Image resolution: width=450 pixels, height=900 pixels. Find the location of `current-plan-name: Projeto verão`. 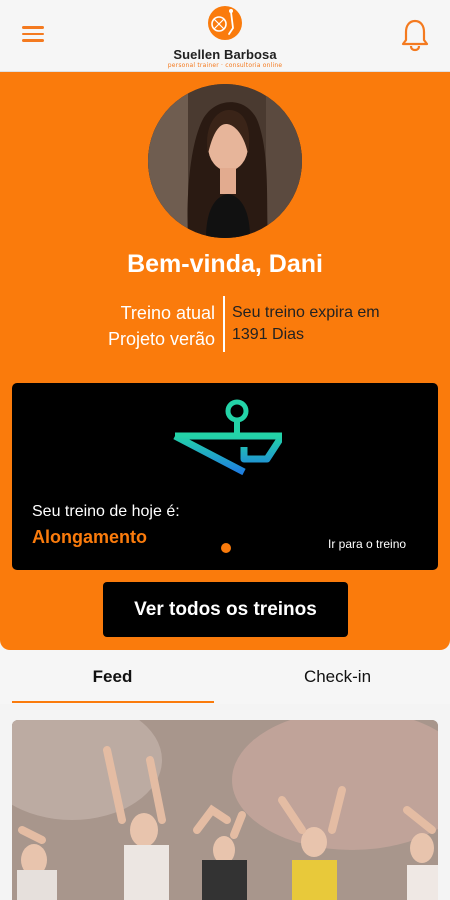

current-plan-name: Projeto verão is located at coordinates (161, 339).